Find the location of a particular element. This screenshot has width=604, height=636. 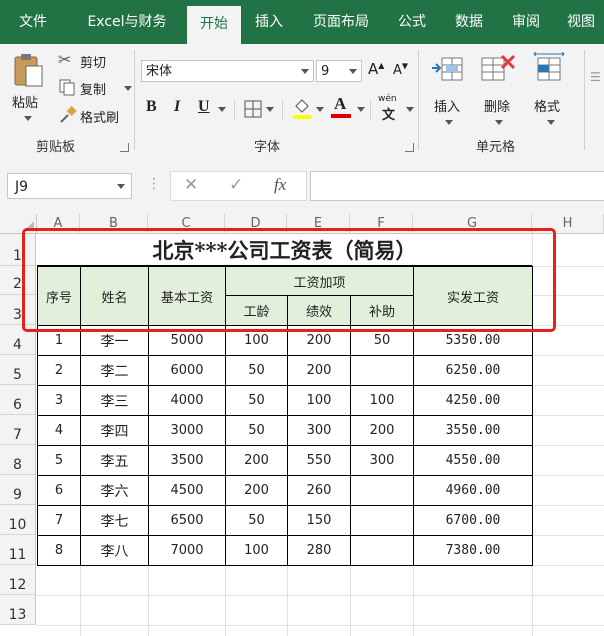

row-header-7: 7 is located at coordinates (18, 430).